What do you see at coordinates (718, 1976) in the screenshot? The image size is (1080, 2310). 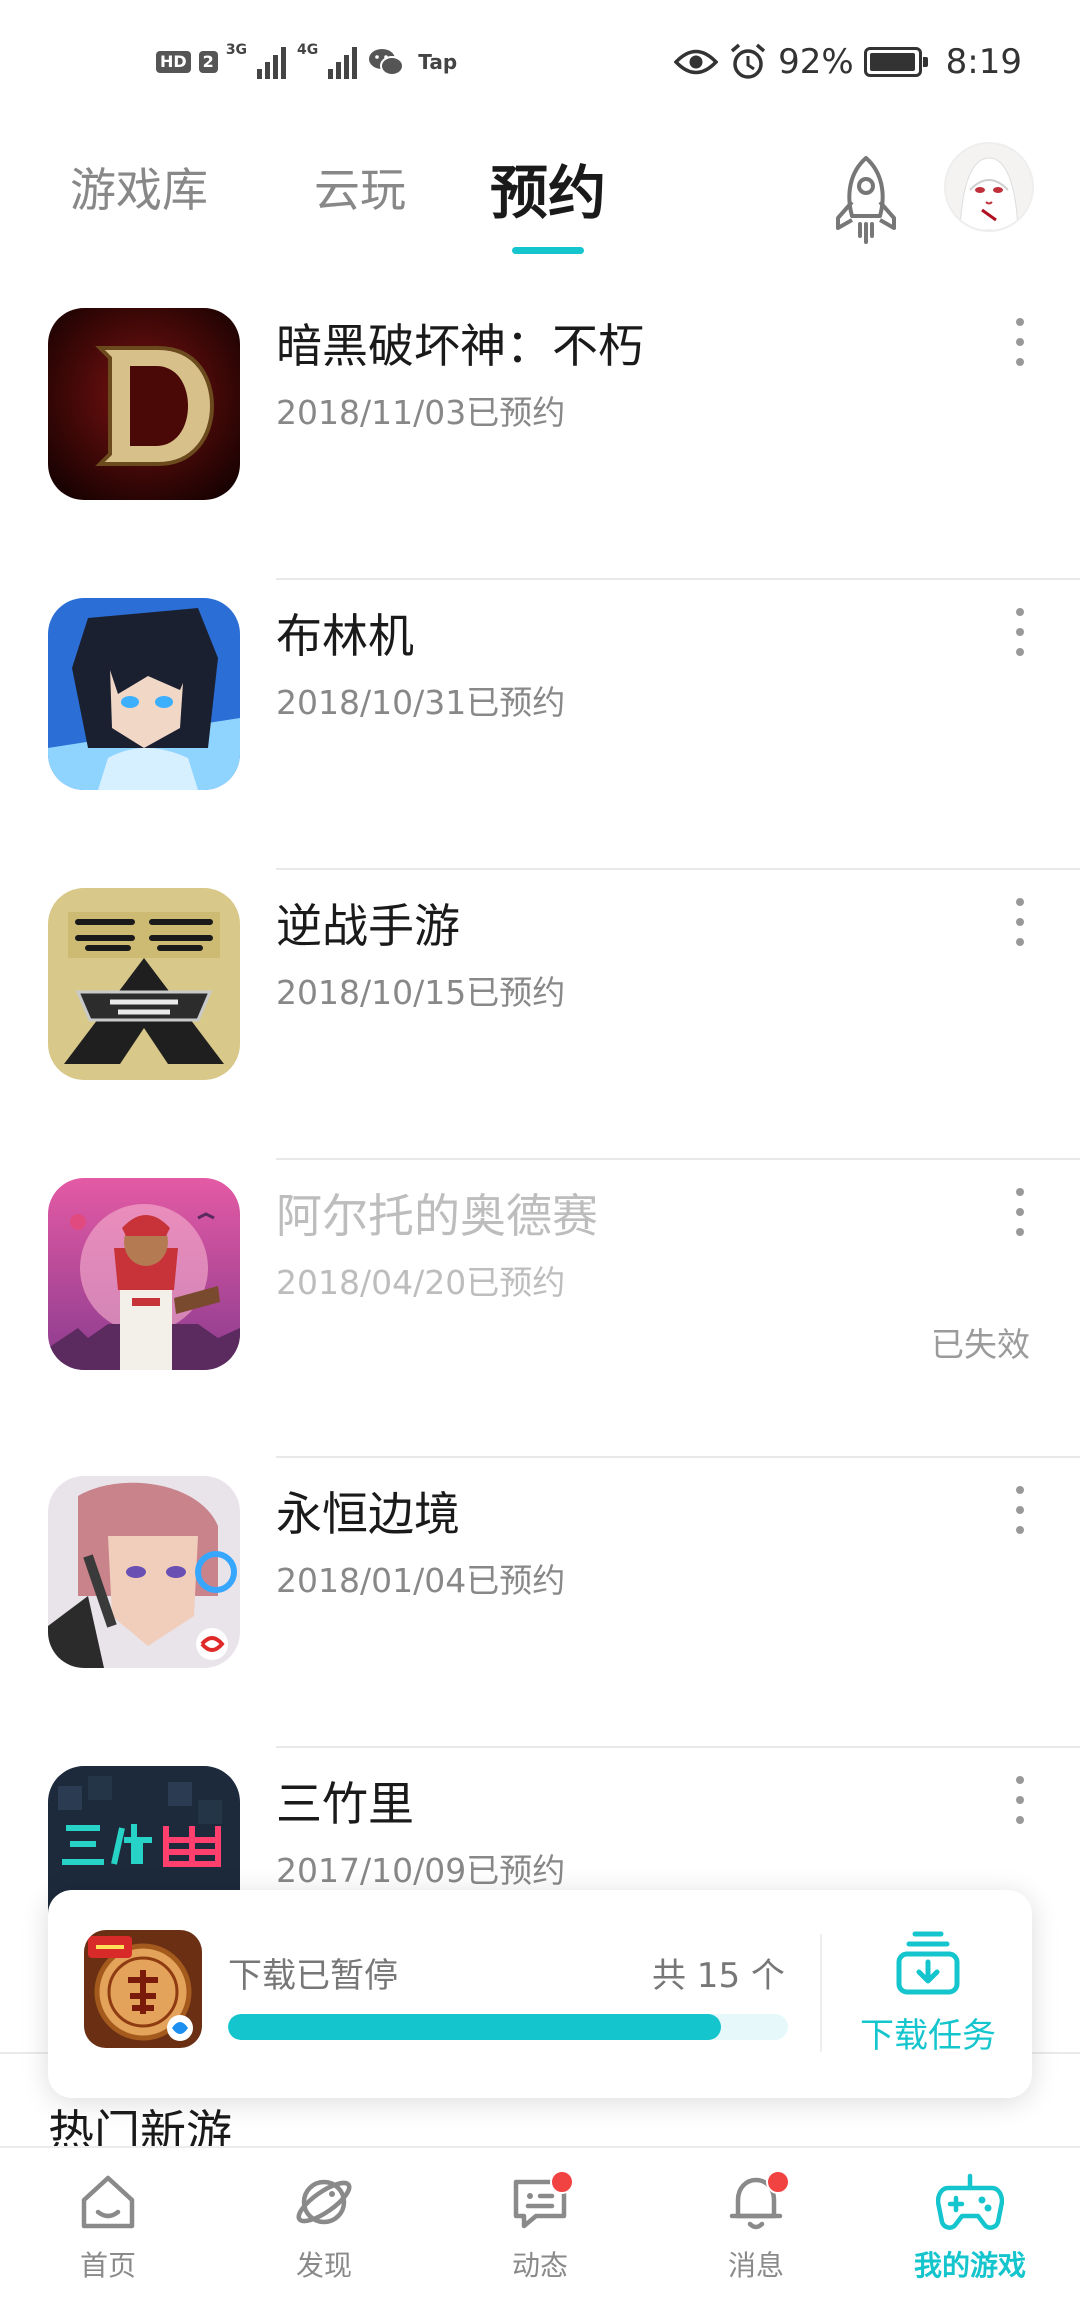 I see `download-count: 共 15 个` at bounding box center [718, 1976].